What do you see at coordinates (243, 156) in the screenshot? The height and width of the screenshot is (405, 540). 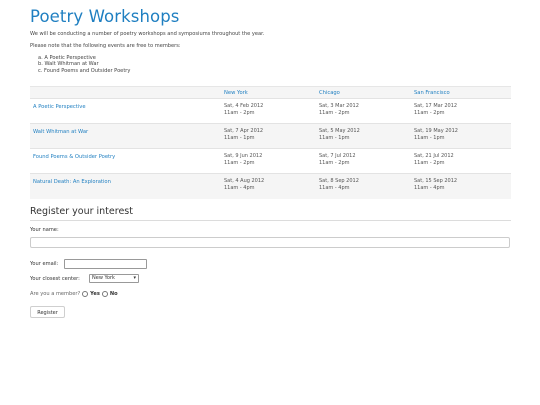 I see `event-date: Sat, 9 Jun 2012` at bounding box center [243, 156].